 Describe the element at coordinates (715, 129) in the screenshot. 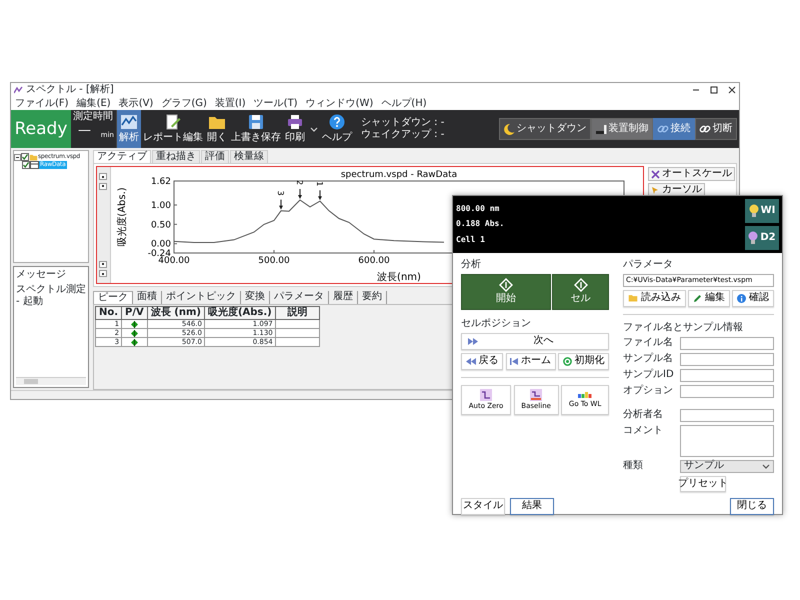

I see `device-button: 切断` at that location.